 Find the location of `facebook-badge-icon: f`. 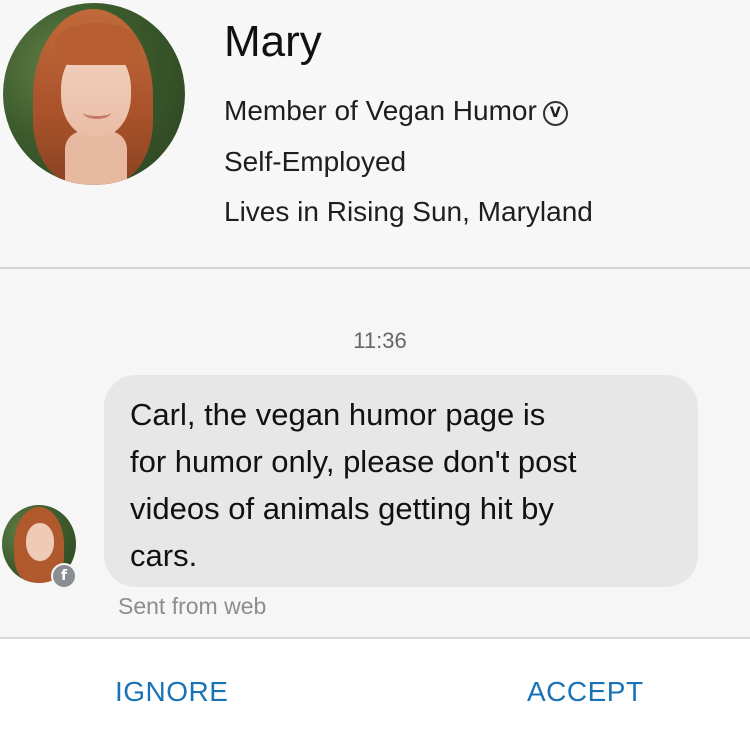

facebook-badge-icon: f is located at coordinates (64, 576).